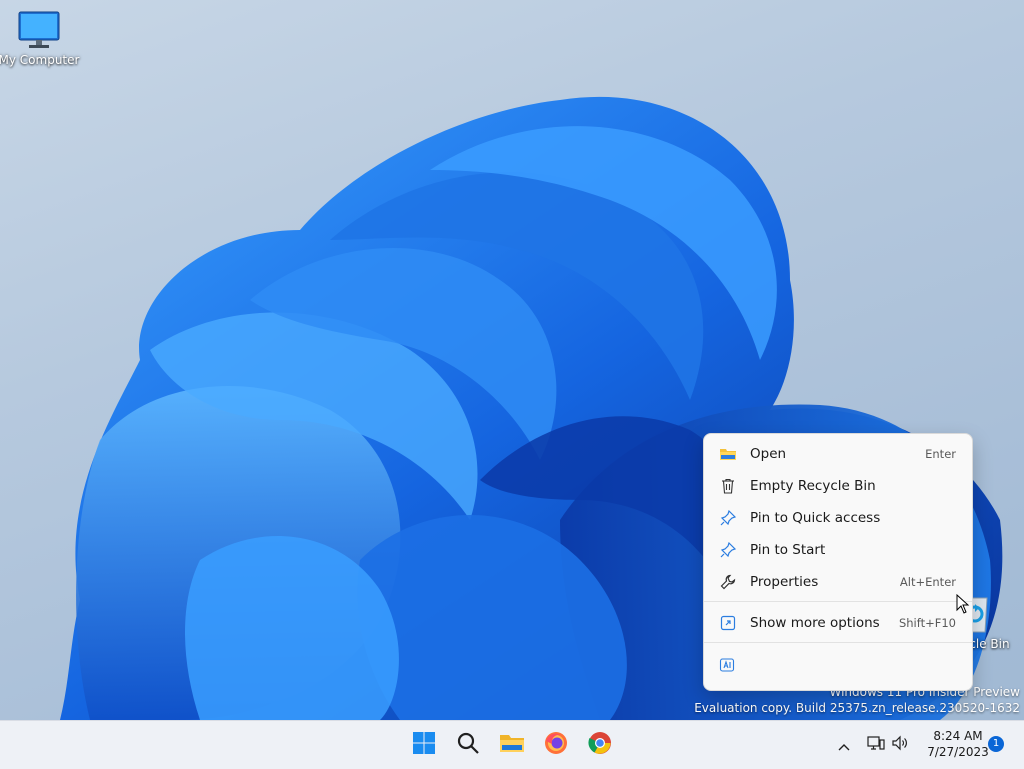 The height and width of the screenshot is (769, 1024). I want to click on menu-item-empty-recycle-bin: Empty Recycle Bin, so click(838, 486).